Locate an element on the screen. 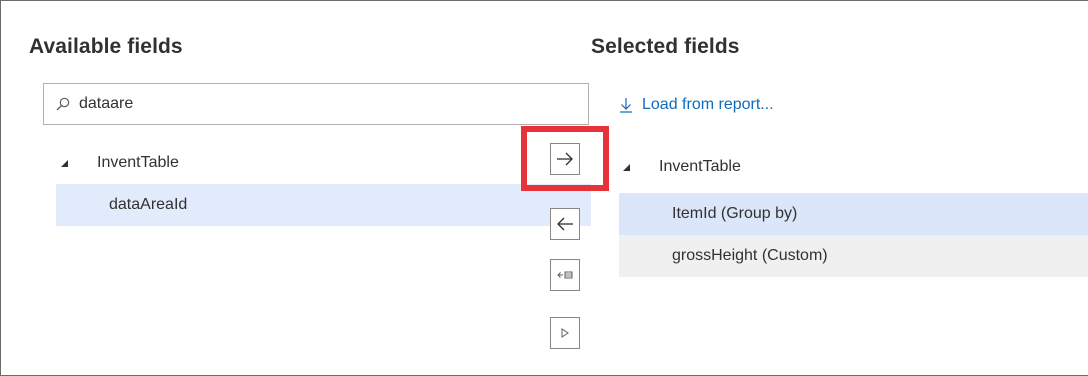 The width and height of the screenshot is (1088, 376). available-fields-heading: Available fields is located at coordinates (106, 46).